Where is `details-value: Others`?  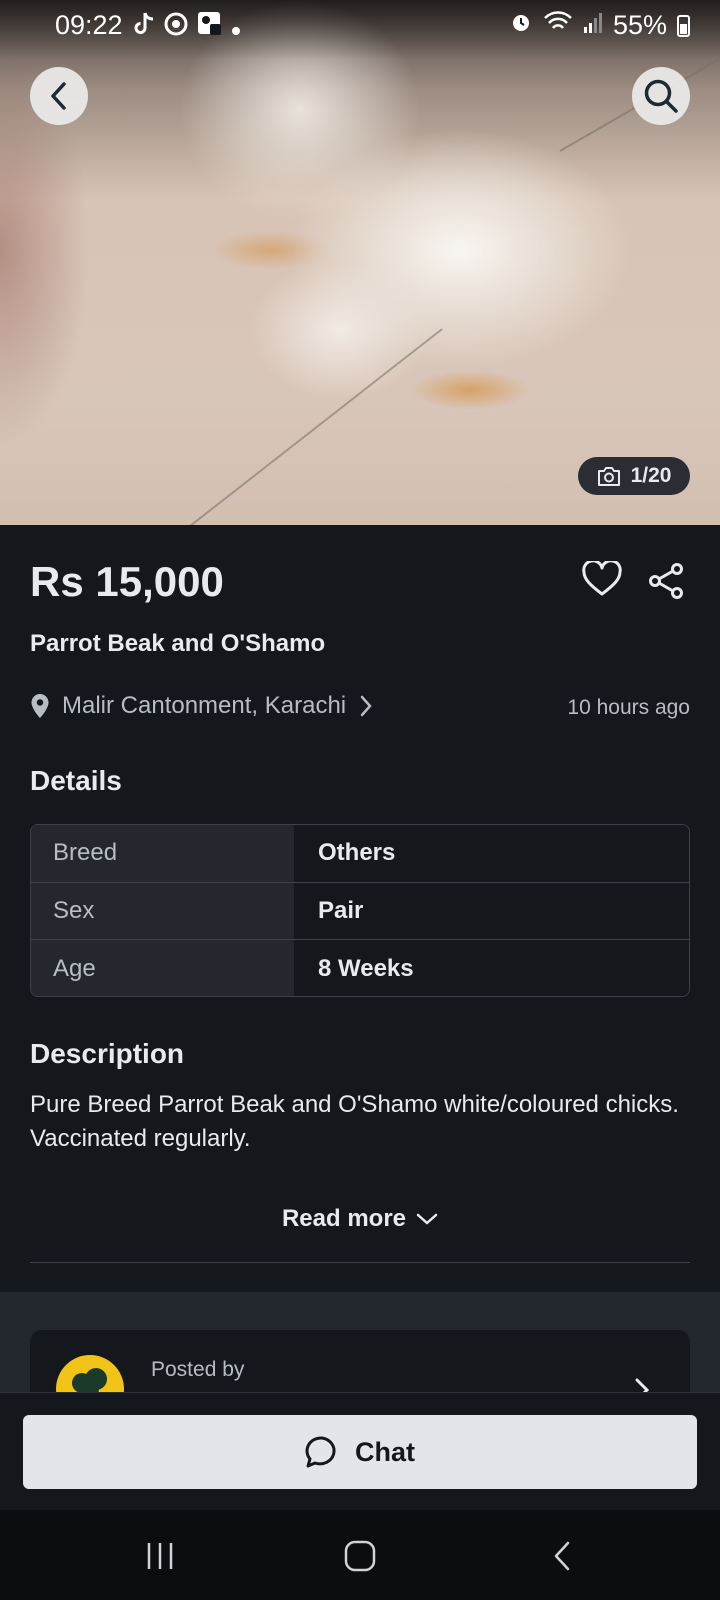 details-value: Others is located at coordinates (491, 853).